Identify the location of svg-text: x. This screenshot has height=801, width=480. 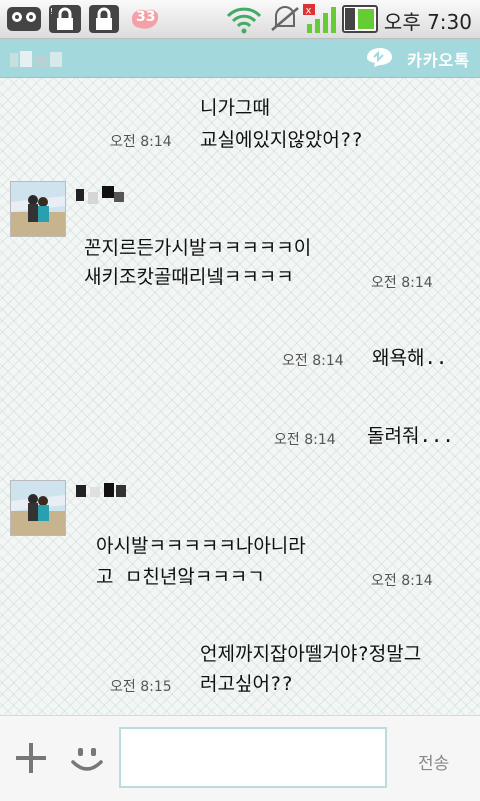
(309, 11).